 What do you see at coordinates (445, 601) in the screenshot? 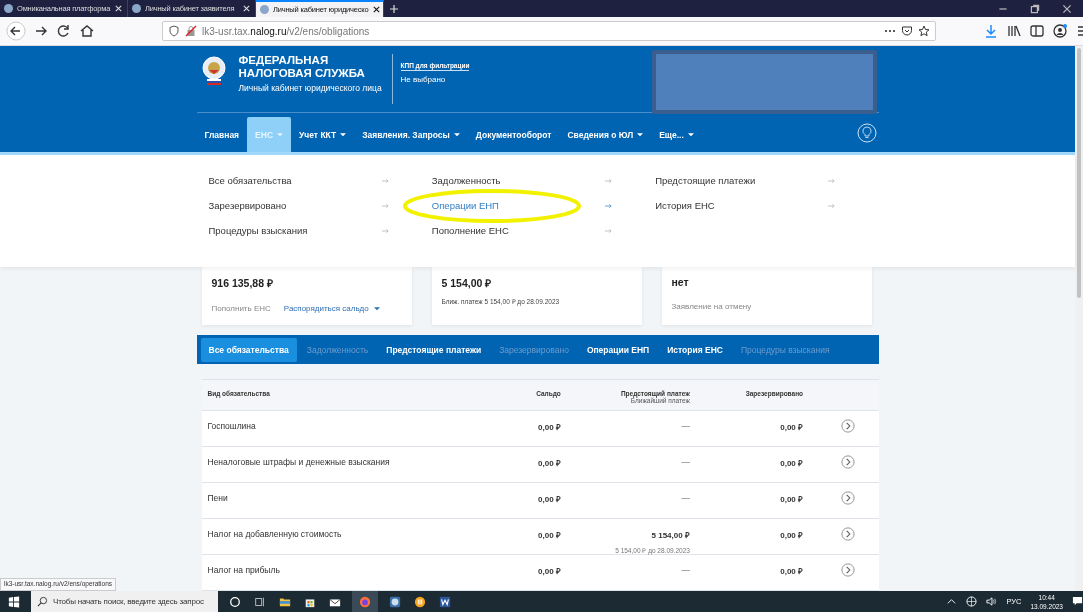
I see `word-icon` at bounding box center [445, 601].